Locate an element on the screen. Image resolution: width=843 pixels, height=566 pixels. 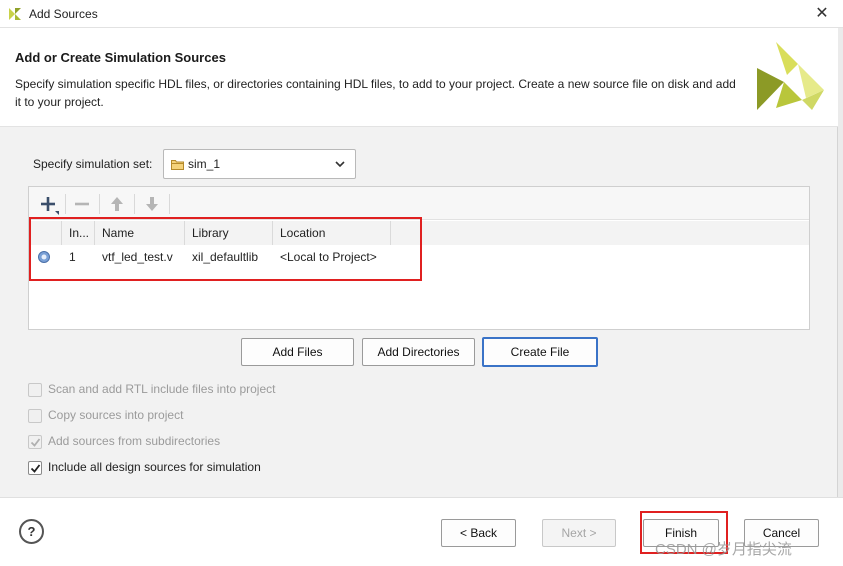
add-files-button: Add Files is located at coordinates (297, 352).